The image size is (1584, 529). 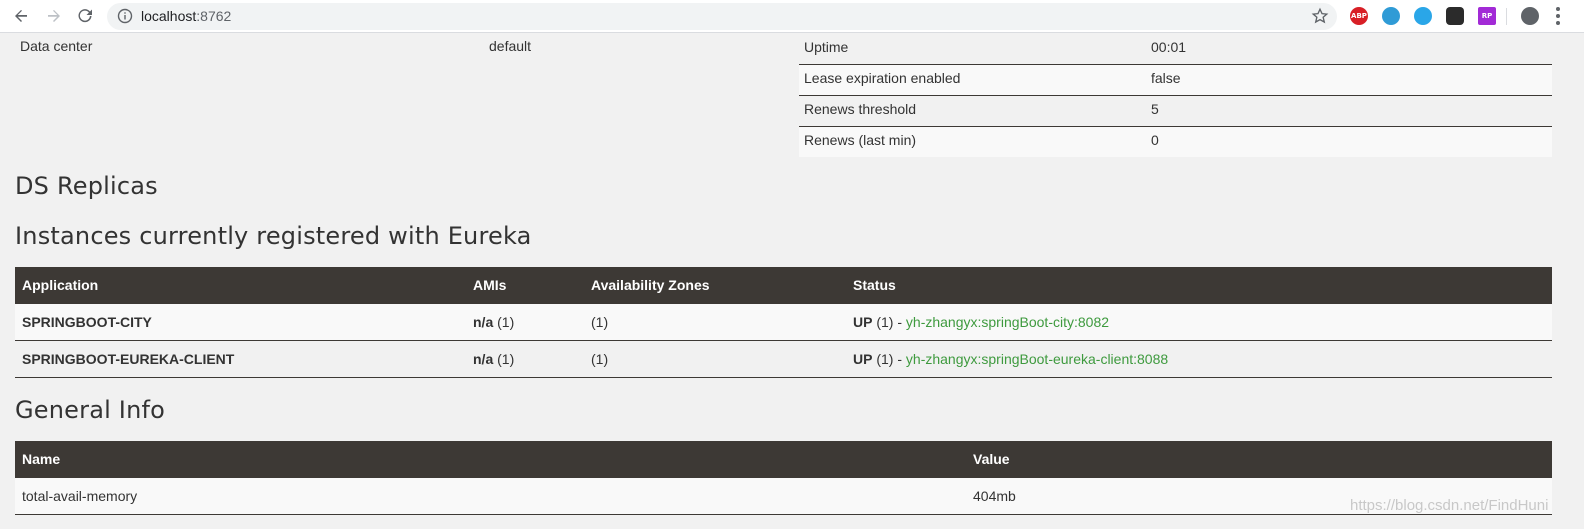 What do you see at coordinates (783, 496) in the screenshot?
I see `table-row: total-avail-memory 404mb` at bounding box center [783, 496].